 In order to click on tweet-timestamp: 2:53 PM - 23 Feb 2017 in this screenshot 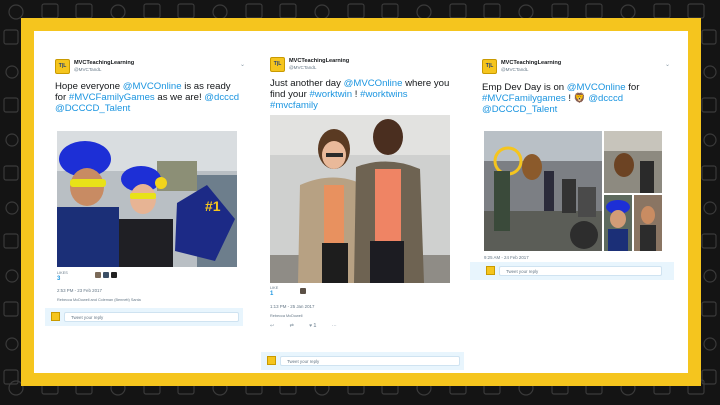, I will do `click(79, 290)`.